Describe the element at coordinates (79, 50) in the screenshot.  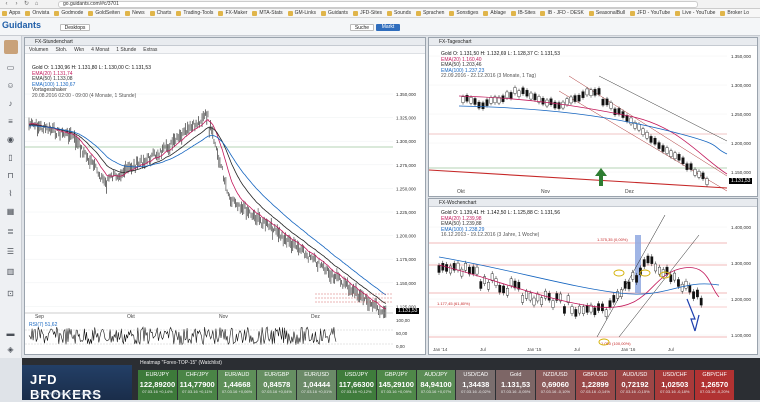
I see `toolbar-item: Wkn` at that location.